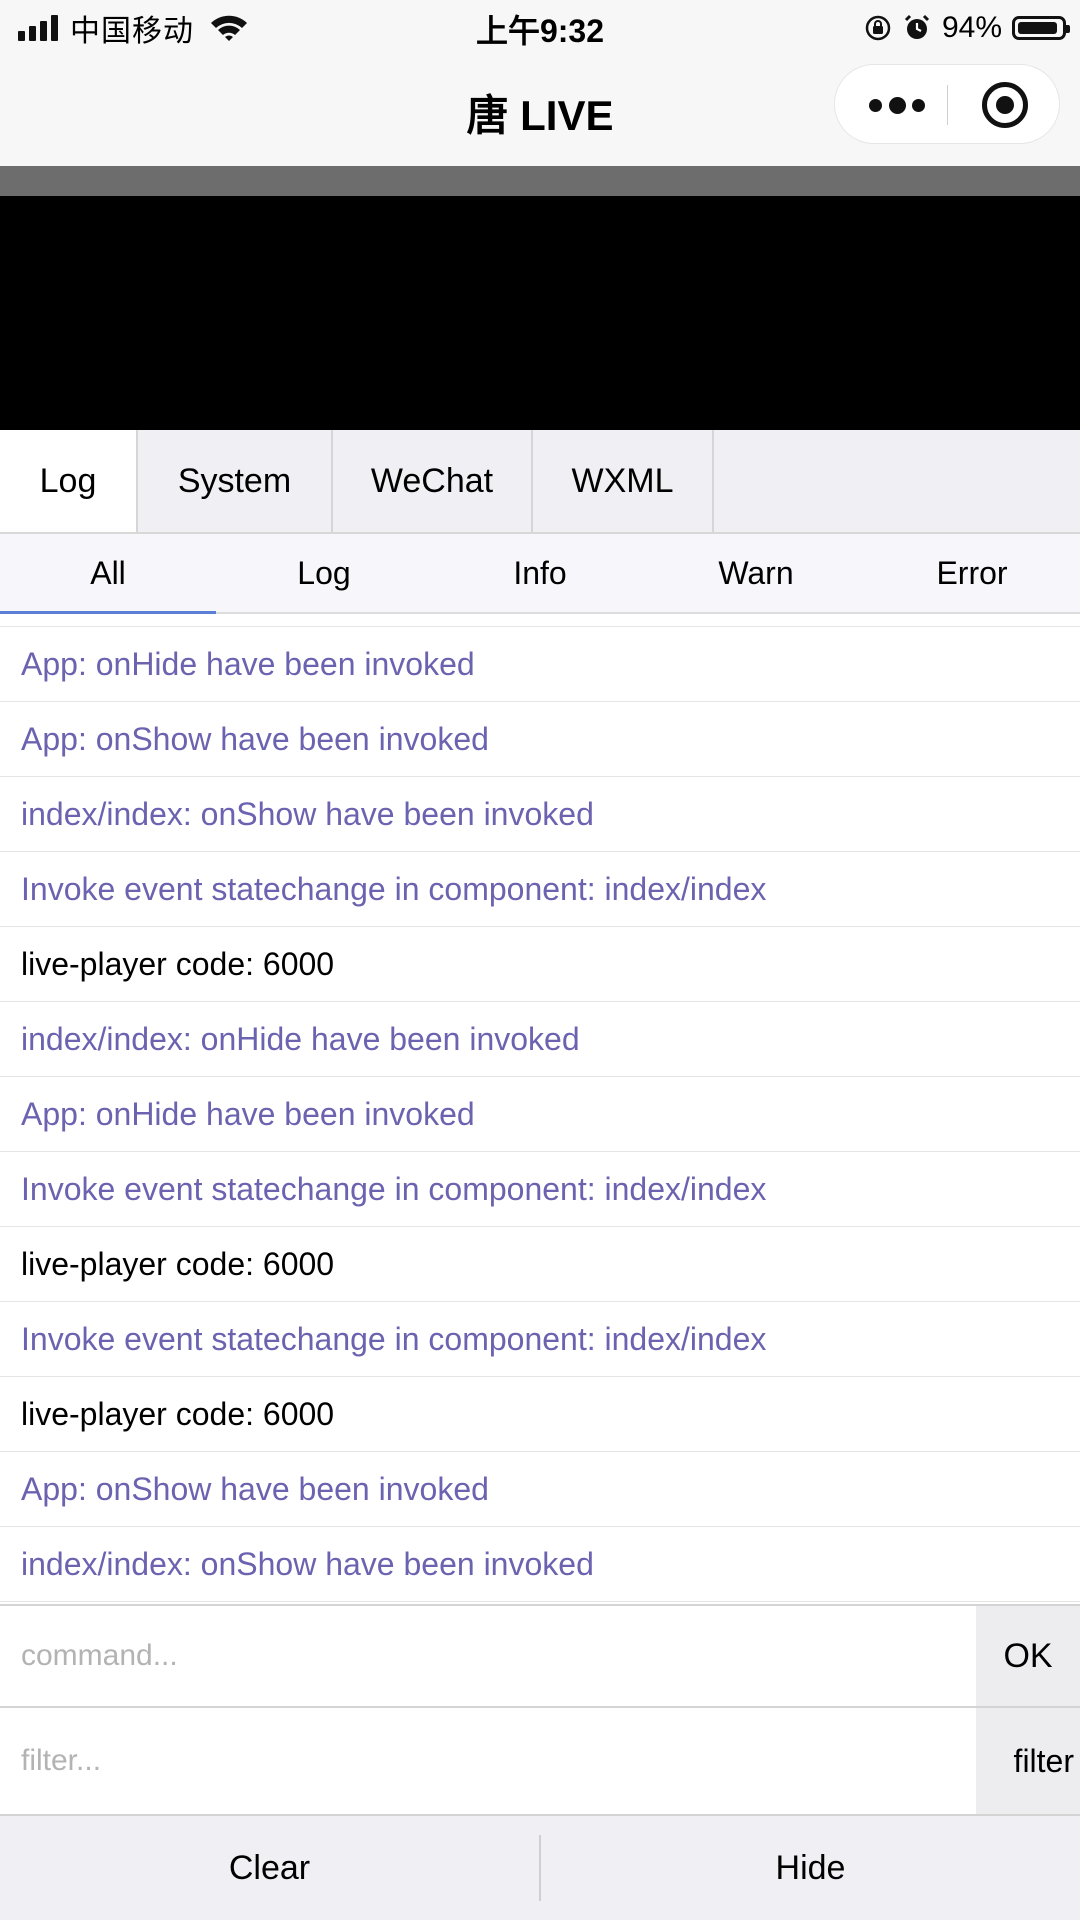  What do you see at coordinates (623, 481) in the screenshot?
I see `tab-wxml: WXML` at bounding box center [623, 481].